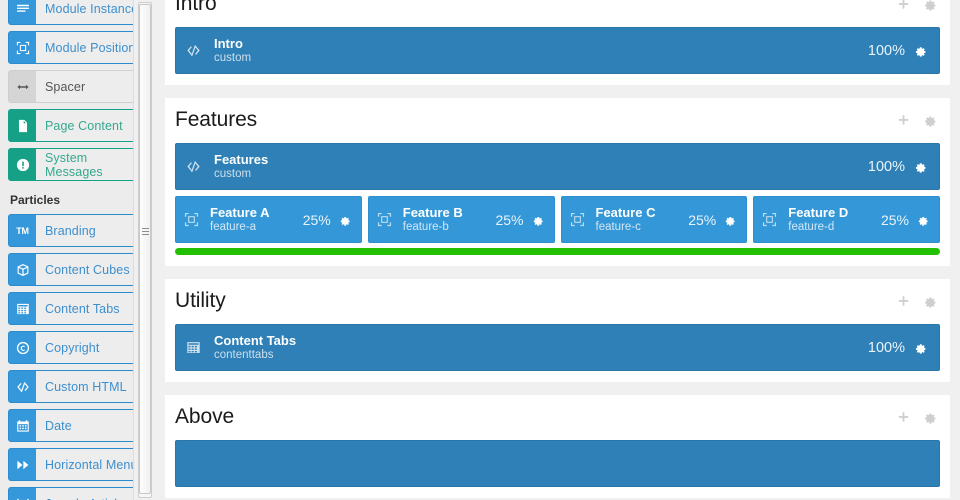  What do you see at coordinates (200, 300) in the screenshot?
I see `section-title: Utility` at bounding box center [200, 300].